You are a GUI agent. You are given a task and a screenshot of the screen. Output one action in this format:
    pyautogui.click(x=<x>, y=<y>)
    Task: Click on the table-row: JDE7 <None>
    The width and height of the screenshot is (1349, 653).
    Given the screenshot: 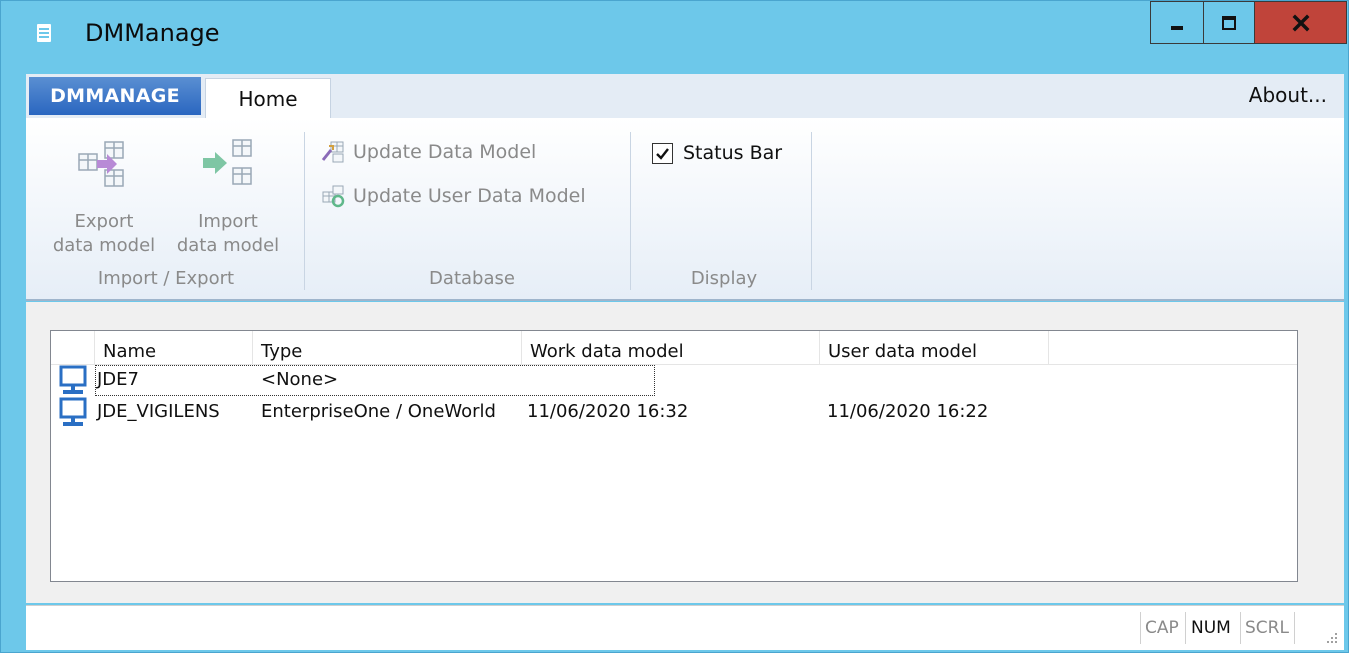 What is the action you would take?
    pyautogui.click(x=674, y=381)
    